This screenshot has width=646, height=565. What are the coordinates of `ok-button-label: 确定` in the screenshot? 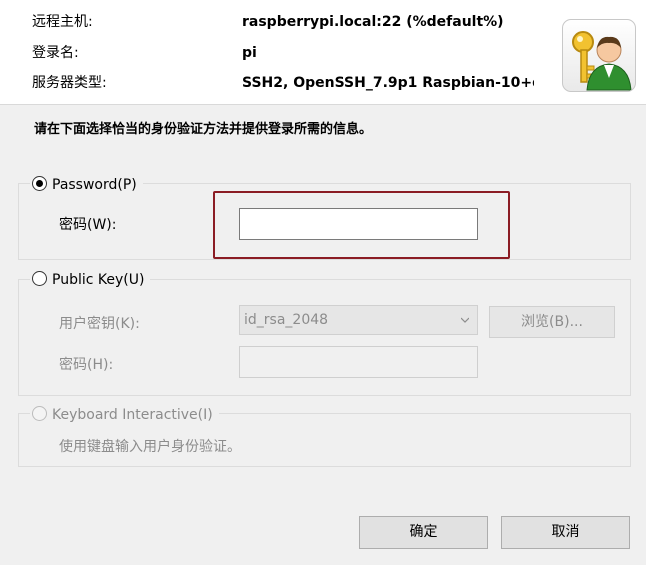 It's located at (423, 532).